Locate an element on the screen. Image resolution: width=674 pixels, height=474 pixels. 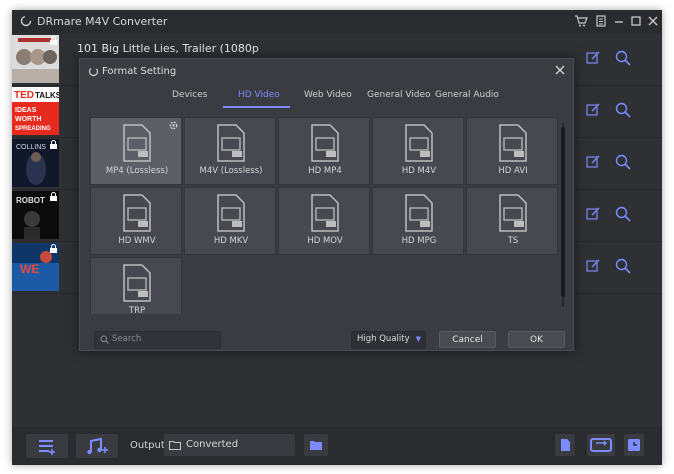
svg-text: TALKS is located at coordinates (47, 95).